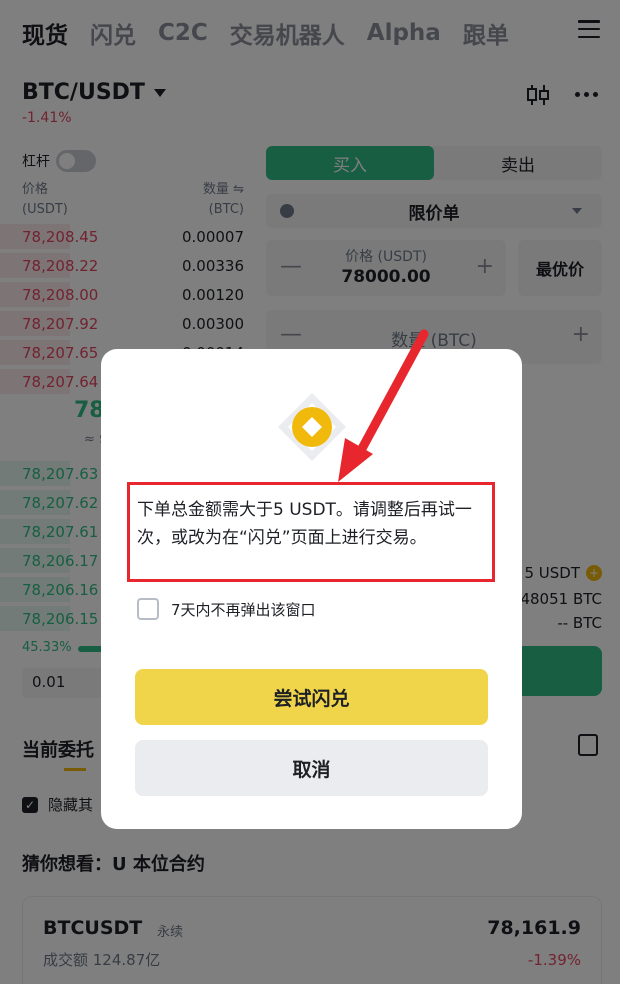 The image size is (620, 984). What do you see at coordinates (312, 427) in the screenshot?
I see `convert-logo-icon` at bounding box center [312, 427].